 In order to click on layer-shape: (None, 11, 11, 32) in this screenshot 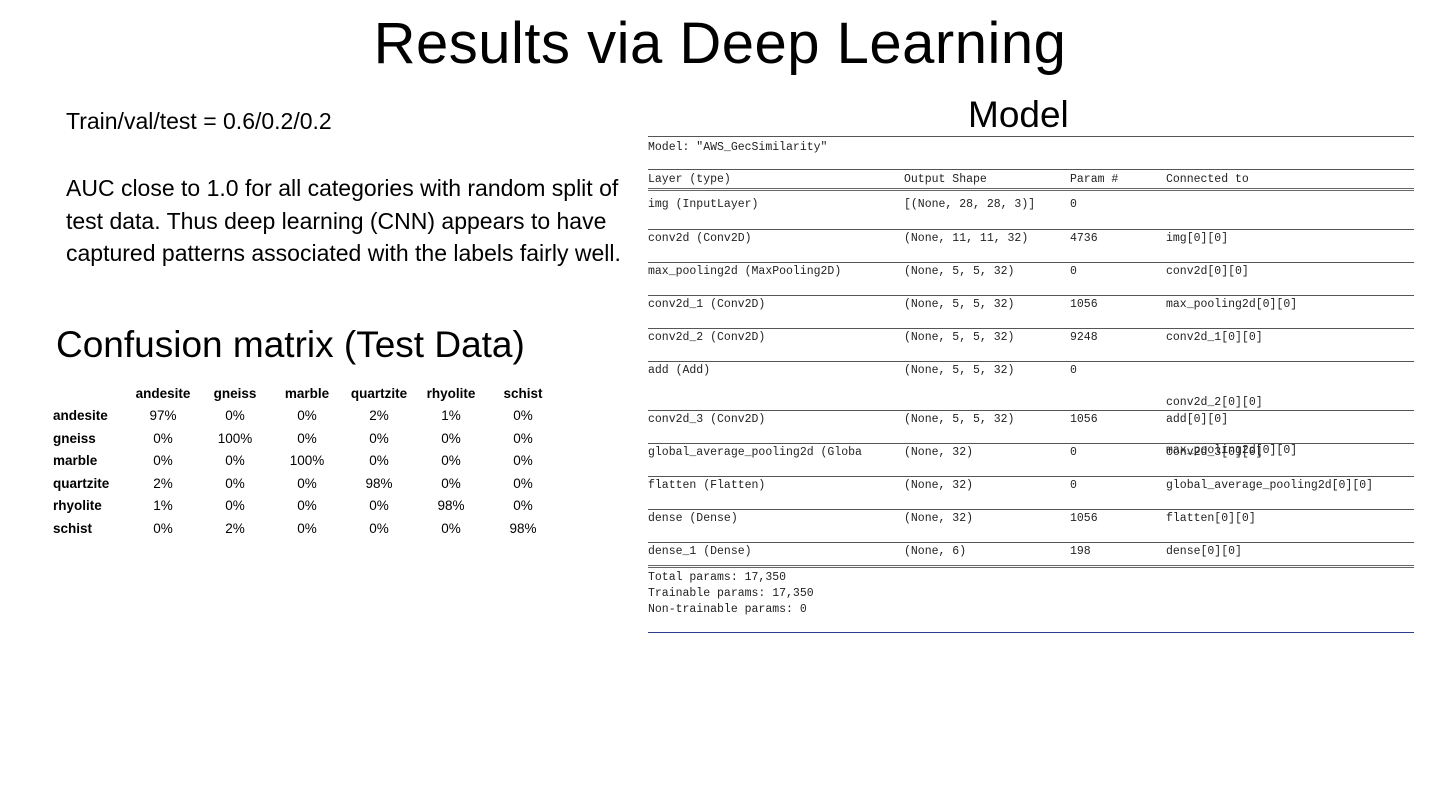, I will do `click(966, 238)`.